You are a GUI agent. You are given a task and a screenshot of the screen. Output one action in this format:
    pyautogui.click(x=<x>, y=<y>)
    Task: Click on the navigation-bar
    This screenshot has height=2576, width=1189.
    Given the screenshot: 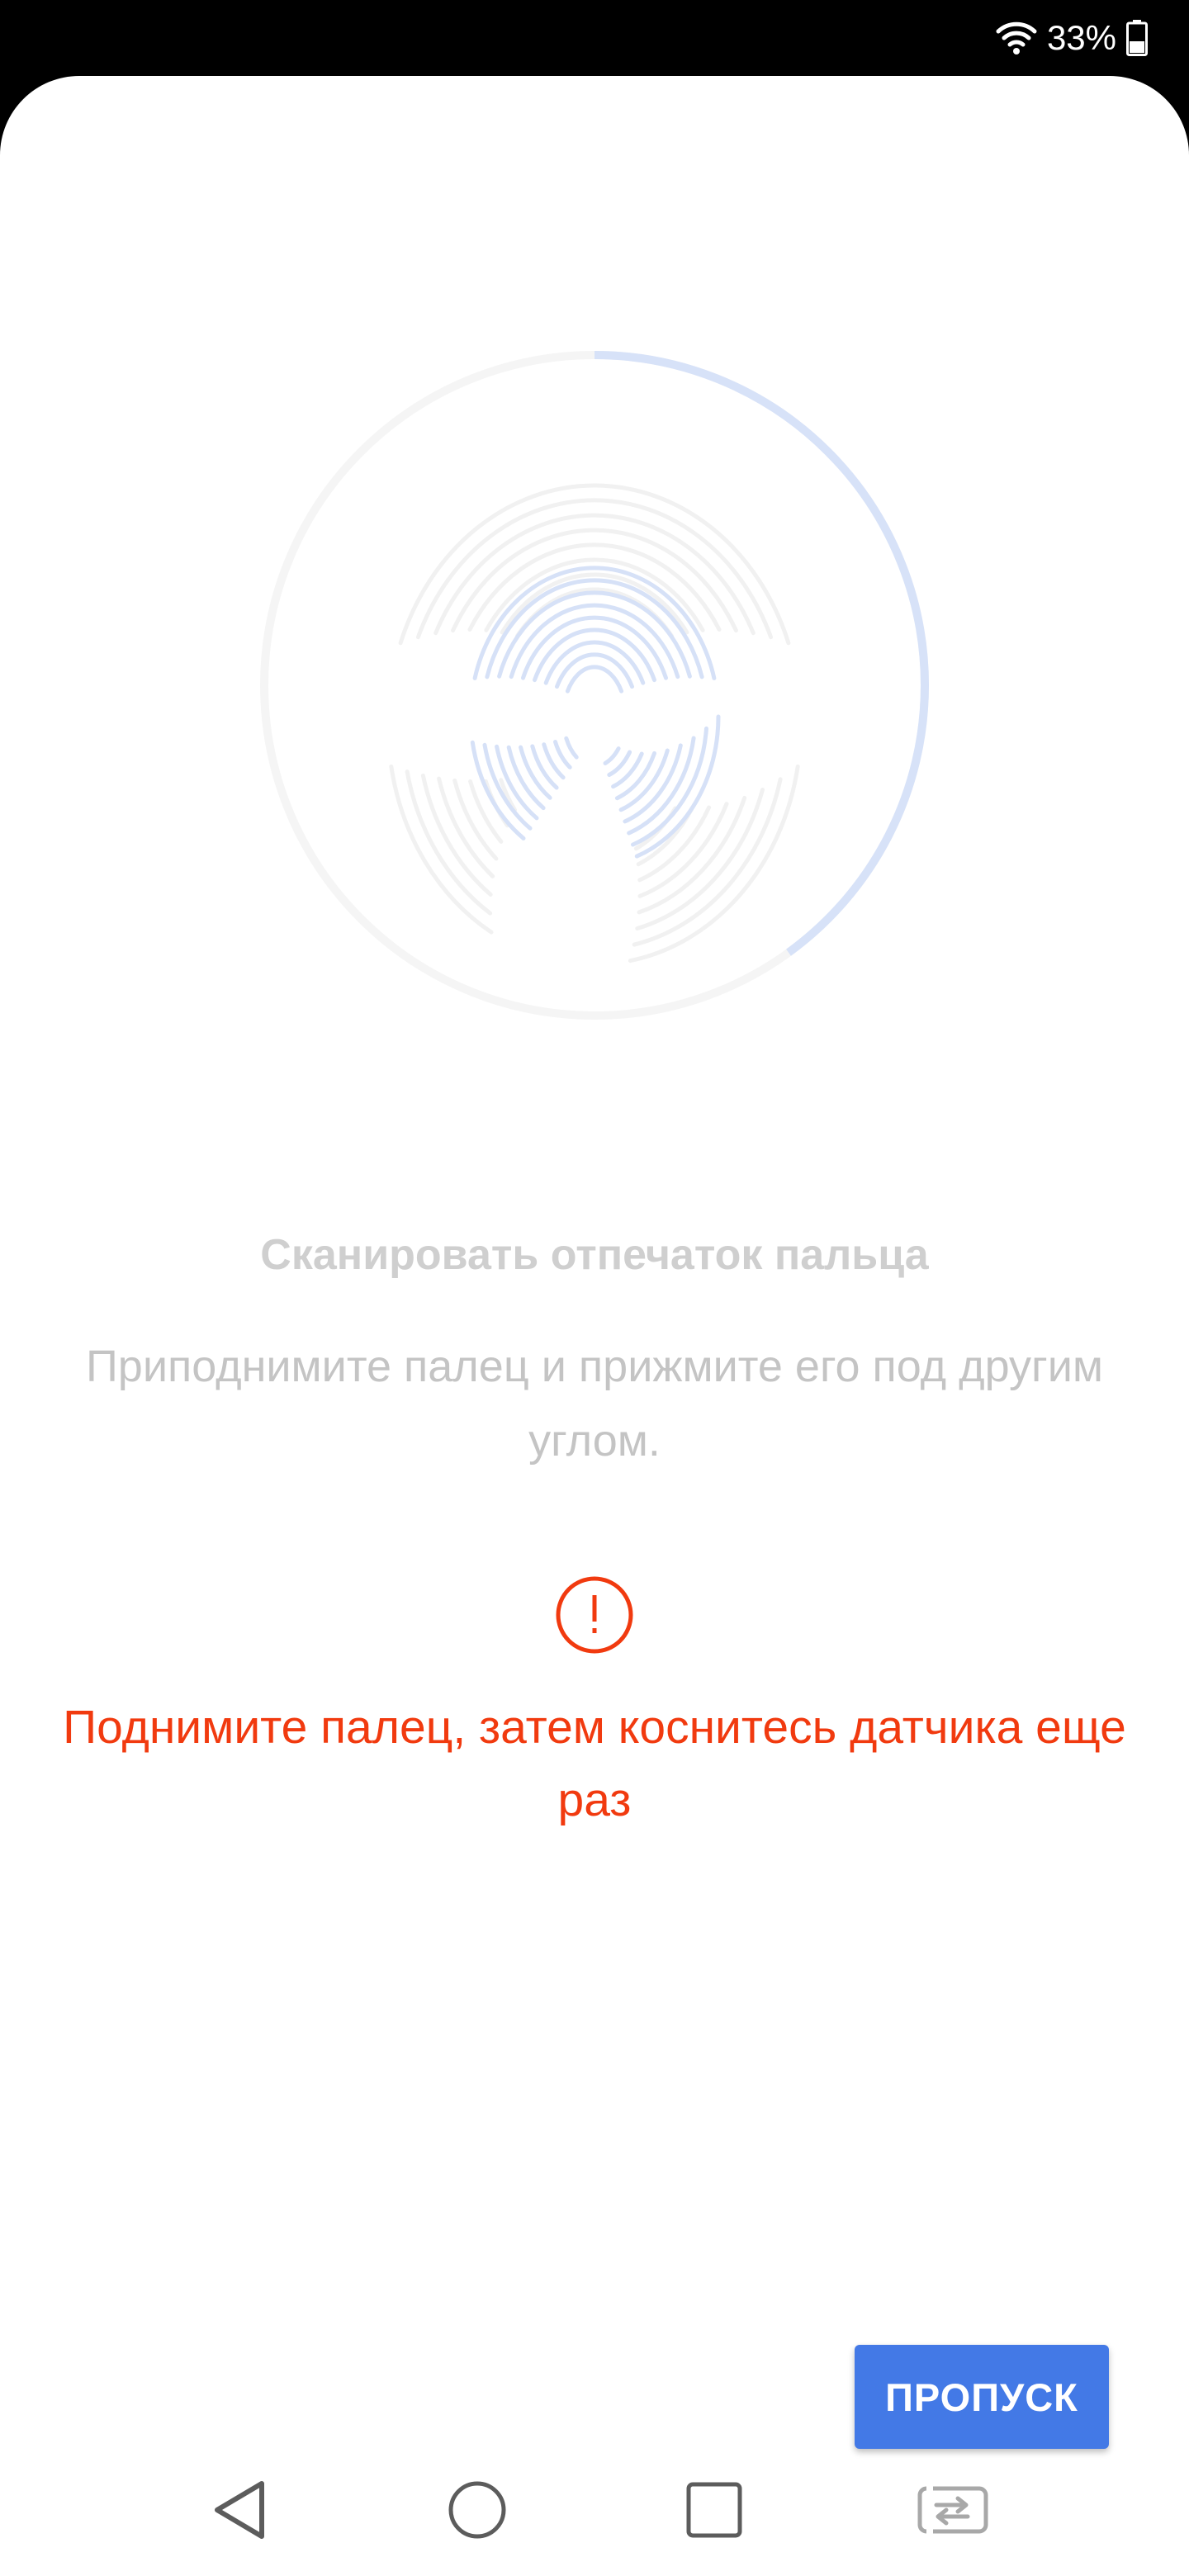 What is the action you would take?
    pyautogui.click(x=594, y=2510)
    